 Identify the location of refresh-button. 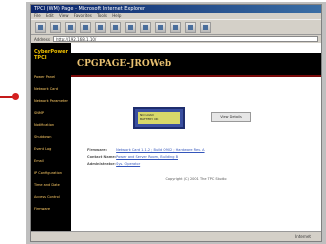
(85, 27).